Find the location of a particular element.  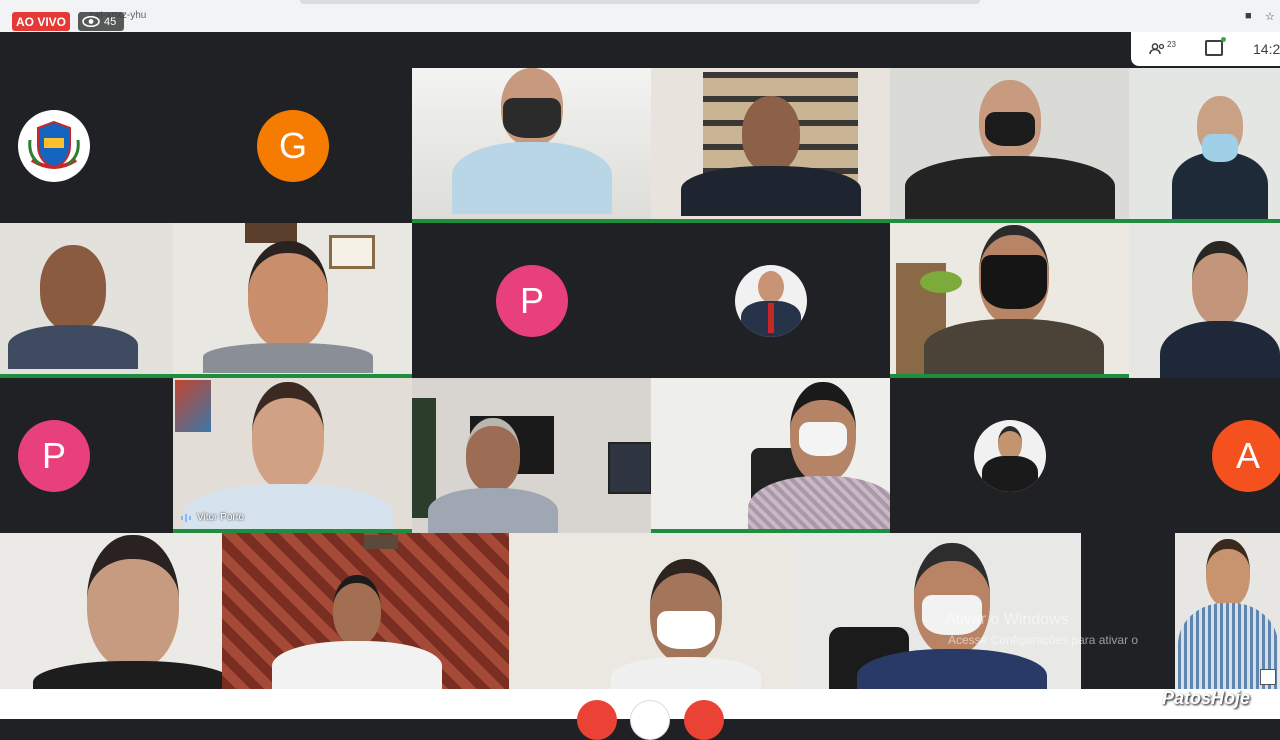

participant-tile-photo-a: A is located at coordinates (1085, 455).